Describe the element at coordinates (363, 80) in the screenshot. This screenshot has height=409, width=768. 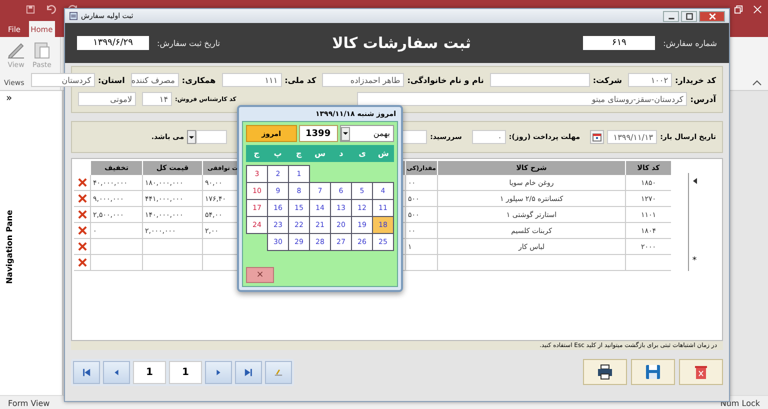
I see `text-field: طاهر احمدزاده` at that location.